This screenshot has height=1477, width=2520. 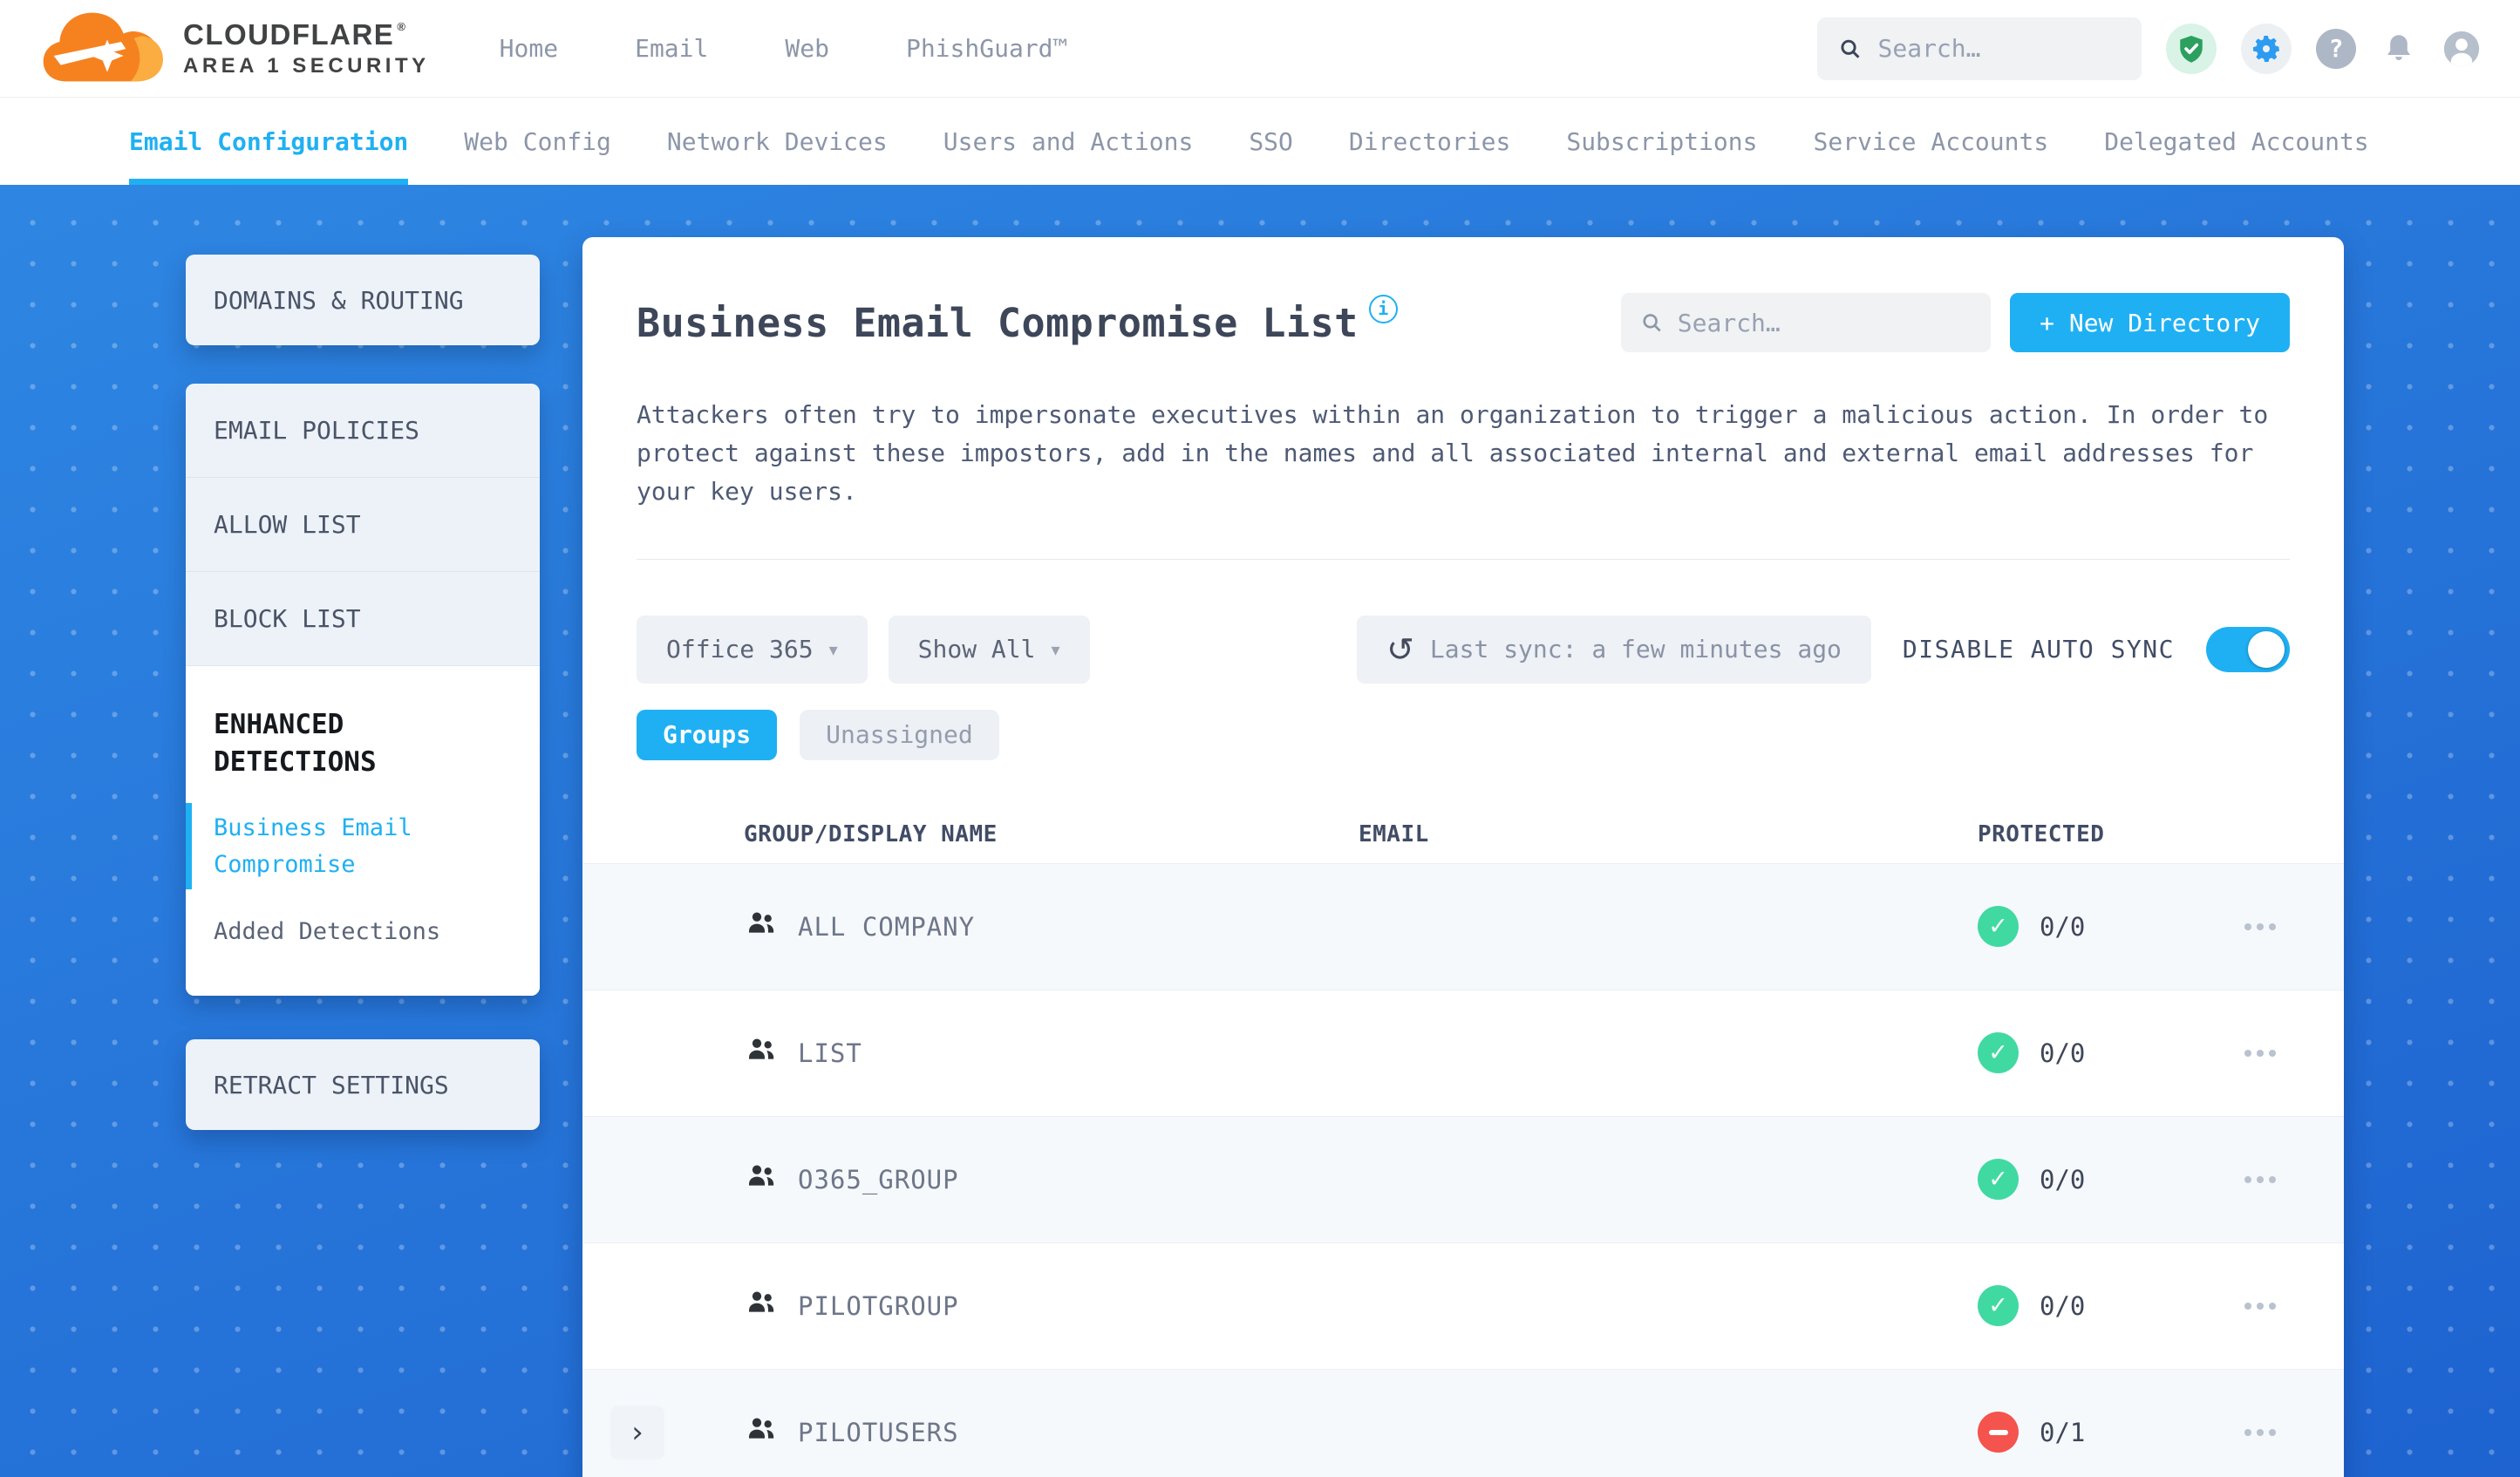 What do you see at coordinates (777, 141) in the screenshot?
I see `tab-network-devices: Network Devices` at bounding box center [777, 141].